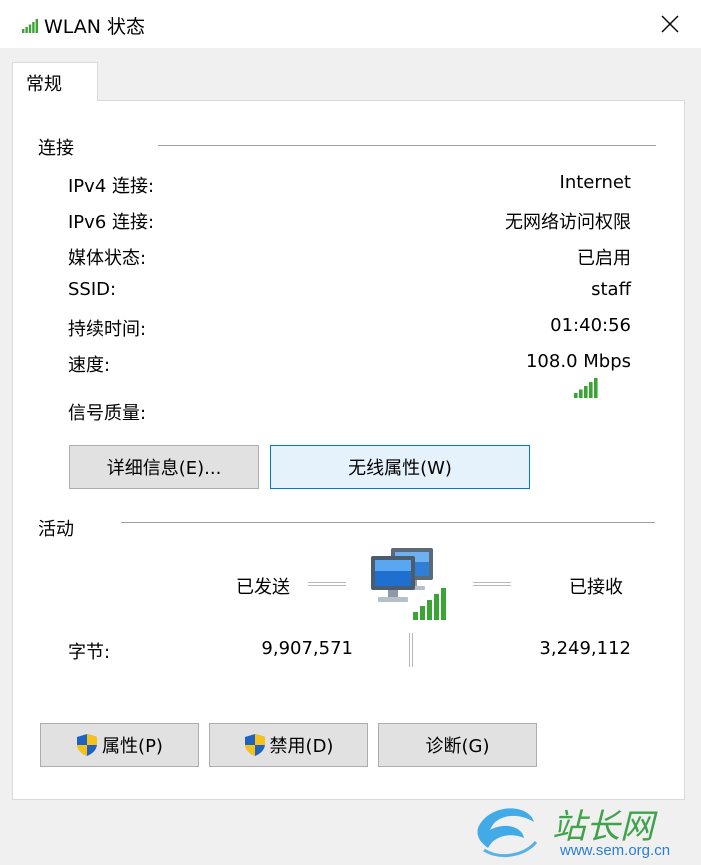 This screenshot has width=701, height=865. Describe the element at coordinates (89, 652) in the screenshot. I see `bytes-label: 字节:` at that location.